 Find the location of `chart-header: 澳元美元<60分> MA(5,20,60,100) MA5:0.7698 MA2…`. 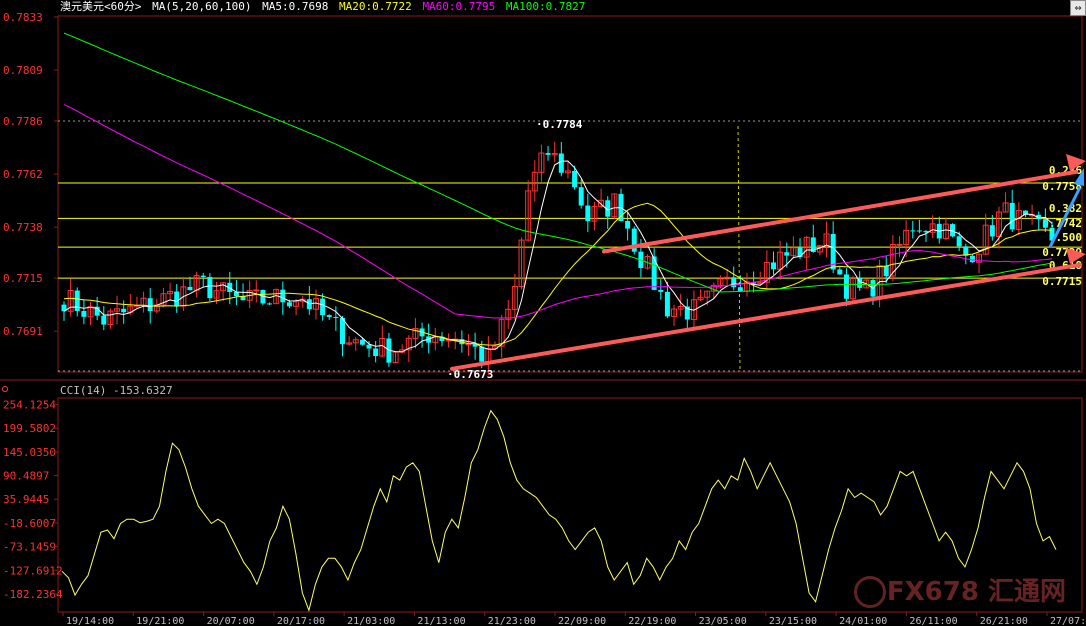

chart-header: 澳元美元<60分> MA(5,20,60,100) MA5:0.7698 MA2… is located at coordinates (324, 7).